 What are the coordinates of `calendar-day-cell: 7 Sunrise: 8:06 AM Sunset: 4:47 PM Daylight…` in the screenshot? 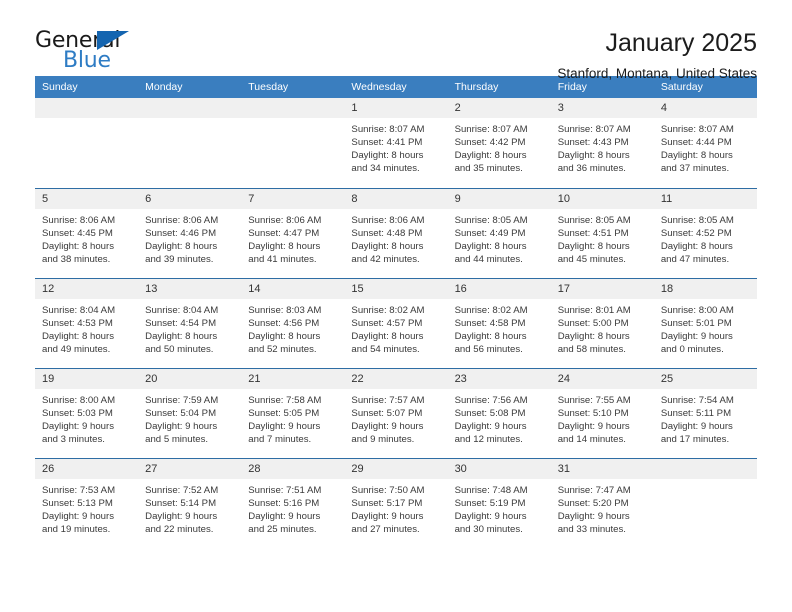 It's located at (293, 232).